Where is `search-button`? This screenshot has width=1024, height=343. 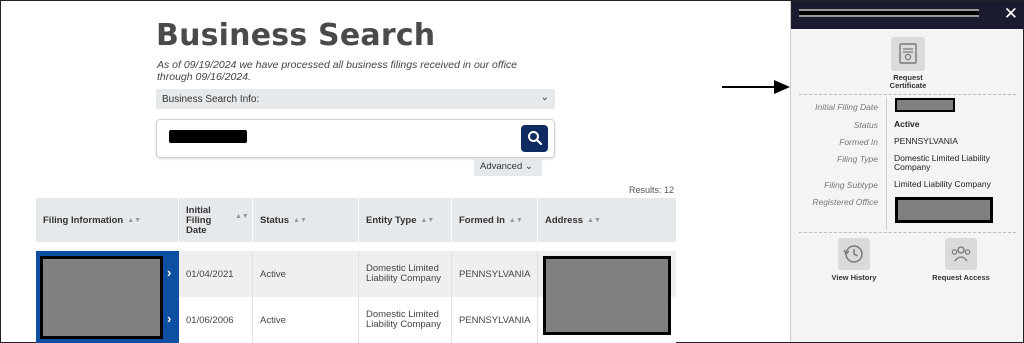 search-button is located at coordinates (534, 138).